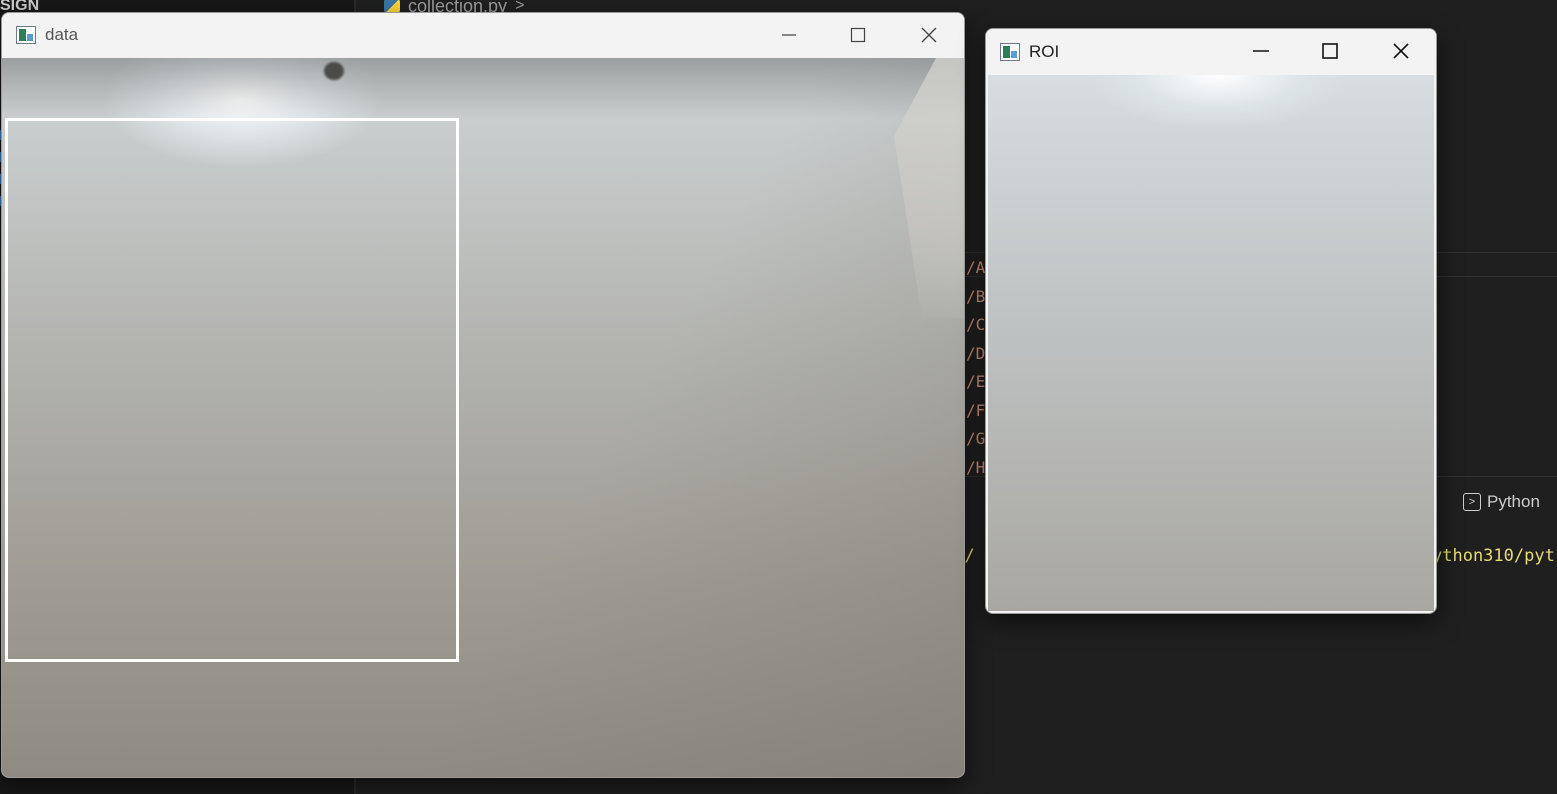 The height and width of the screenshot is (794, 1557). I want to click on terminal-selector: > Python, so click(1501, 502).